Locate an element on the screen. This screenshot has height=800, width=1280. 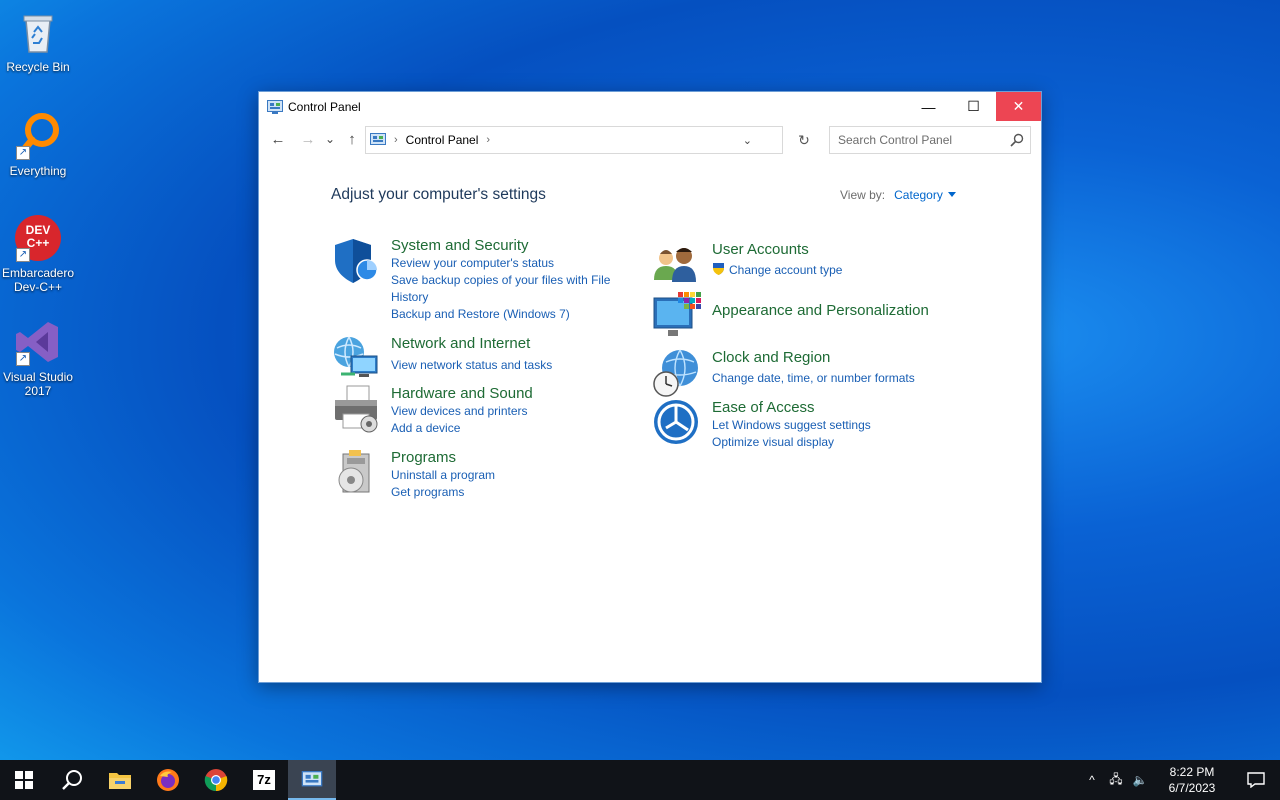
everything-search-icon: ↗ is located at coordinates (38, 136).